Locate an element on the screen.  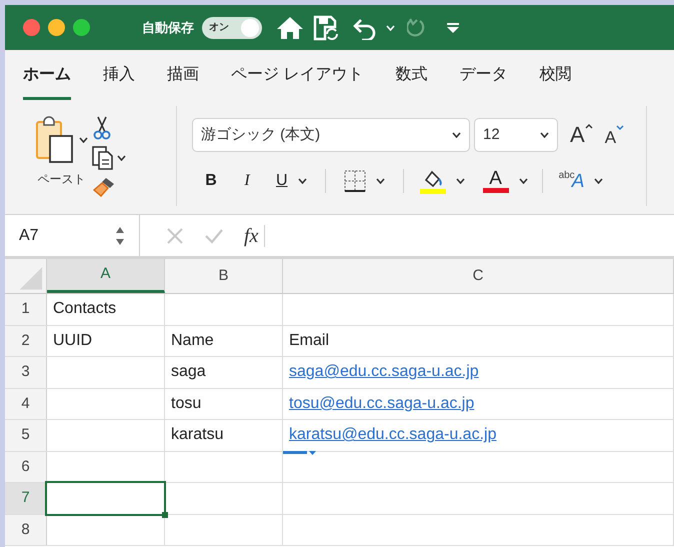
italic-button: I is located at coordinates (247, 181).